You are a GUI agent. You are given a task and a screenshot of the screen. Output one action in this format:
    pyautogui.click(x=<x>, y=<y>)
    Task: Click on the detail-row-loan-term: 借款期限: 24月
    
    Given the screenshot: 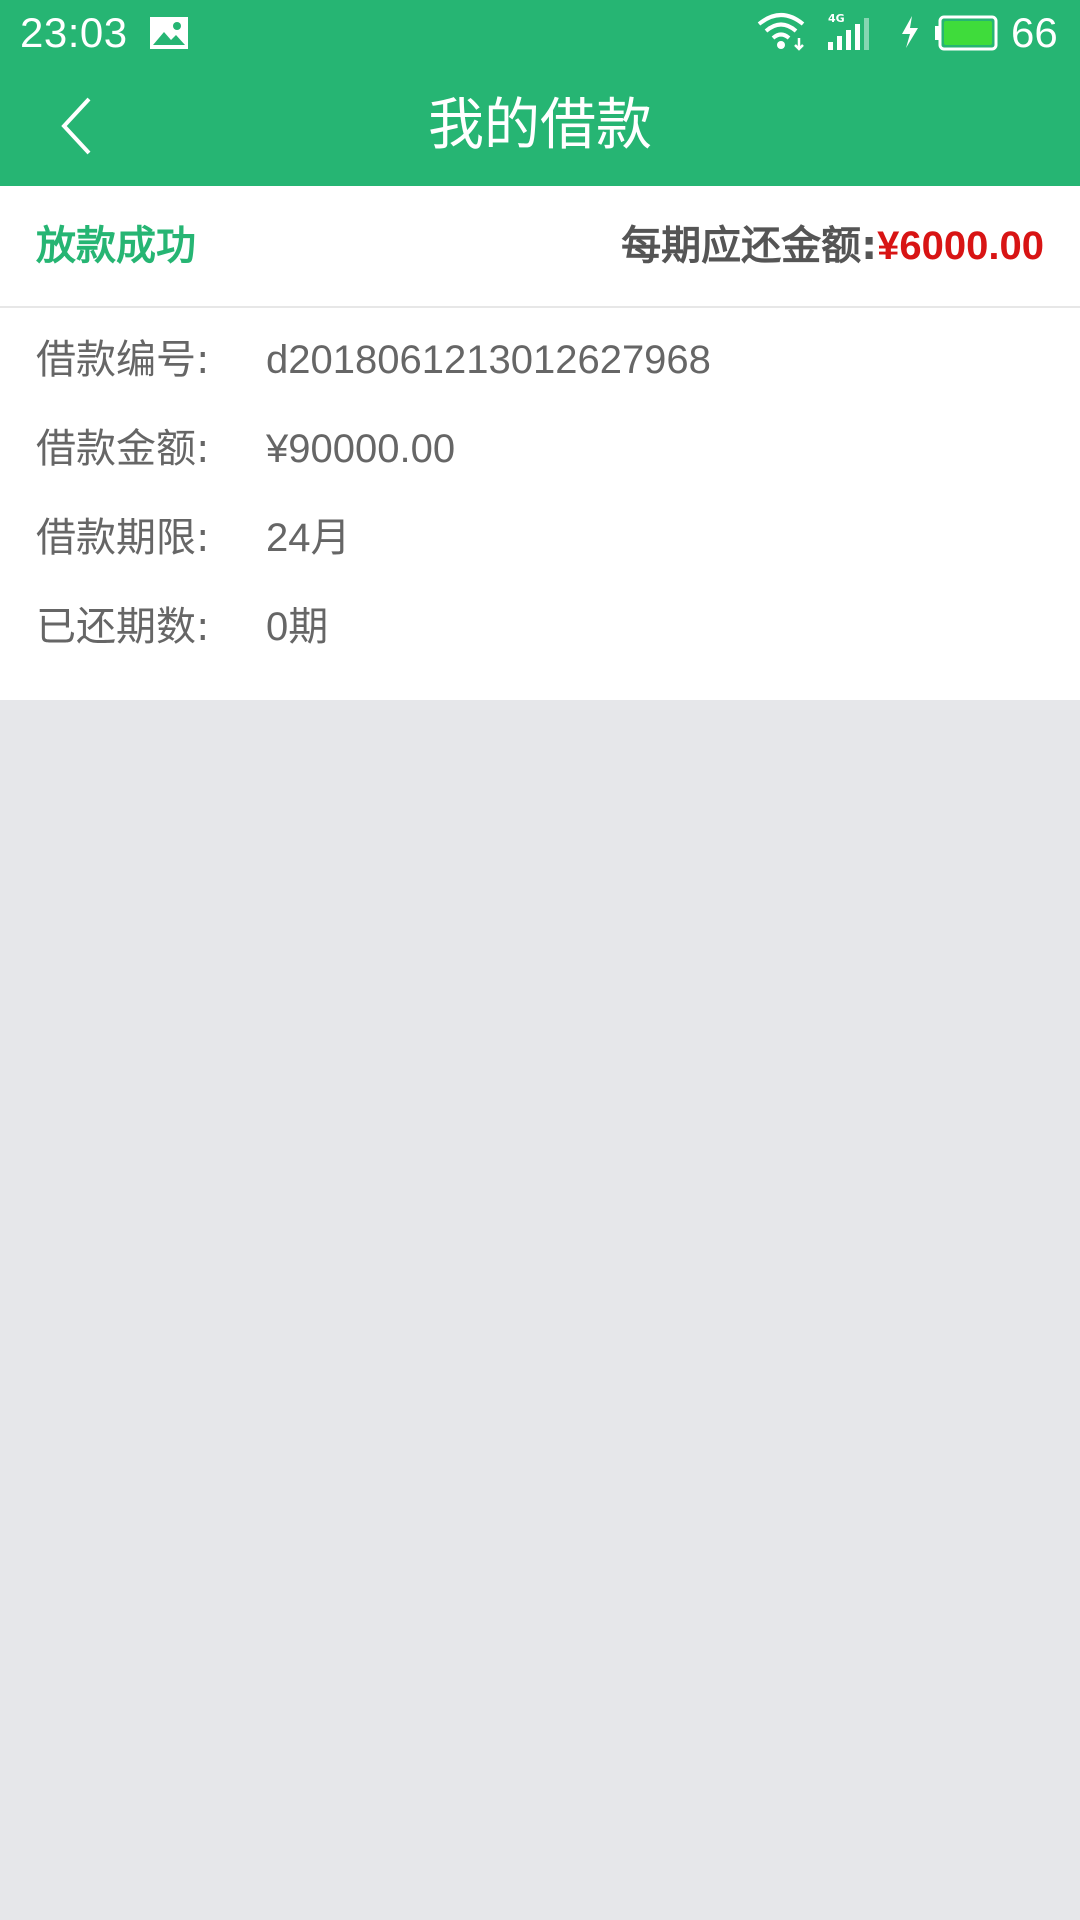 What is the action you would take?
    pyautogui.click(x=540, y=538)
    